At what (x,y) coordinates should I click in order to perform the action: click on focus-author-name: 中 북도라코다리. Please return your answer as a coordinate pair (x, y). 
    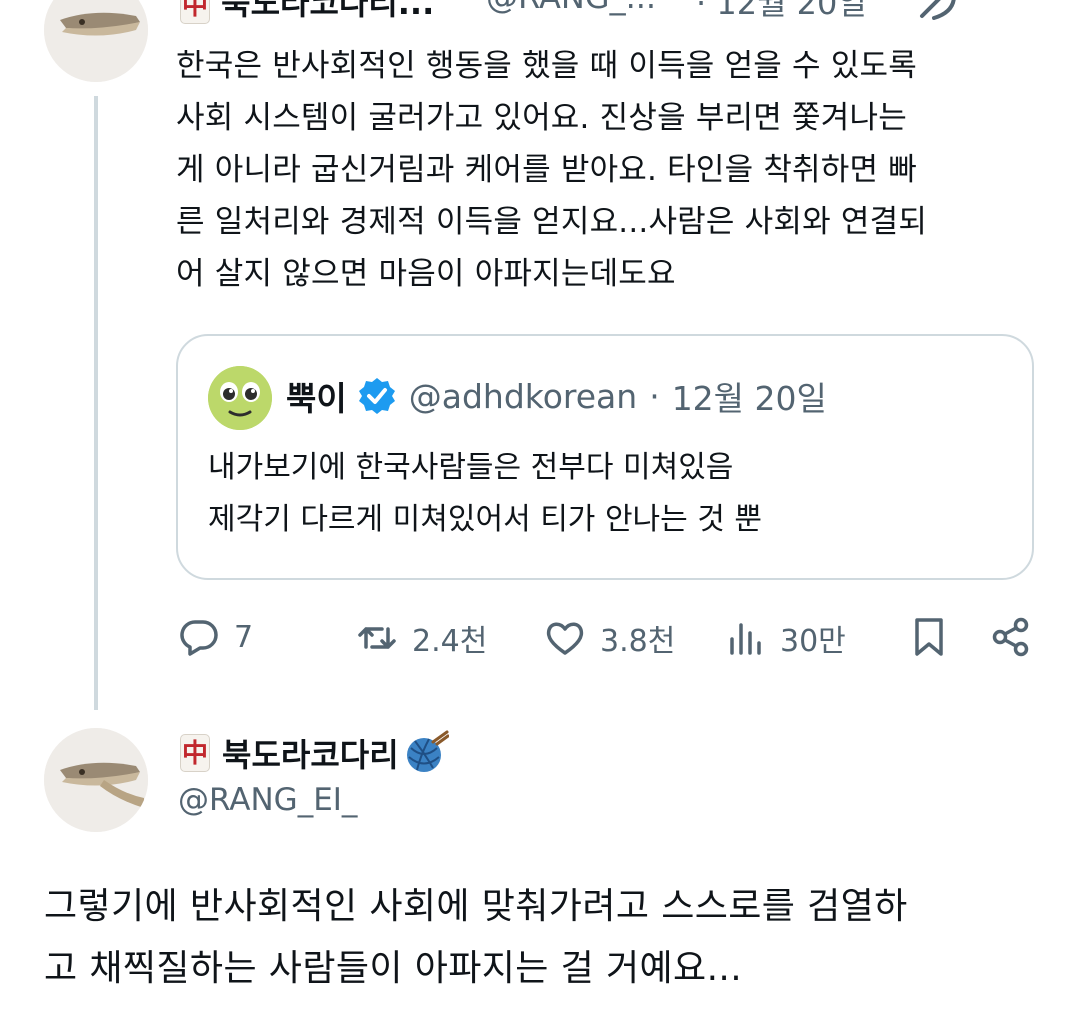
    Looking at the image, I should click on (314, 753).